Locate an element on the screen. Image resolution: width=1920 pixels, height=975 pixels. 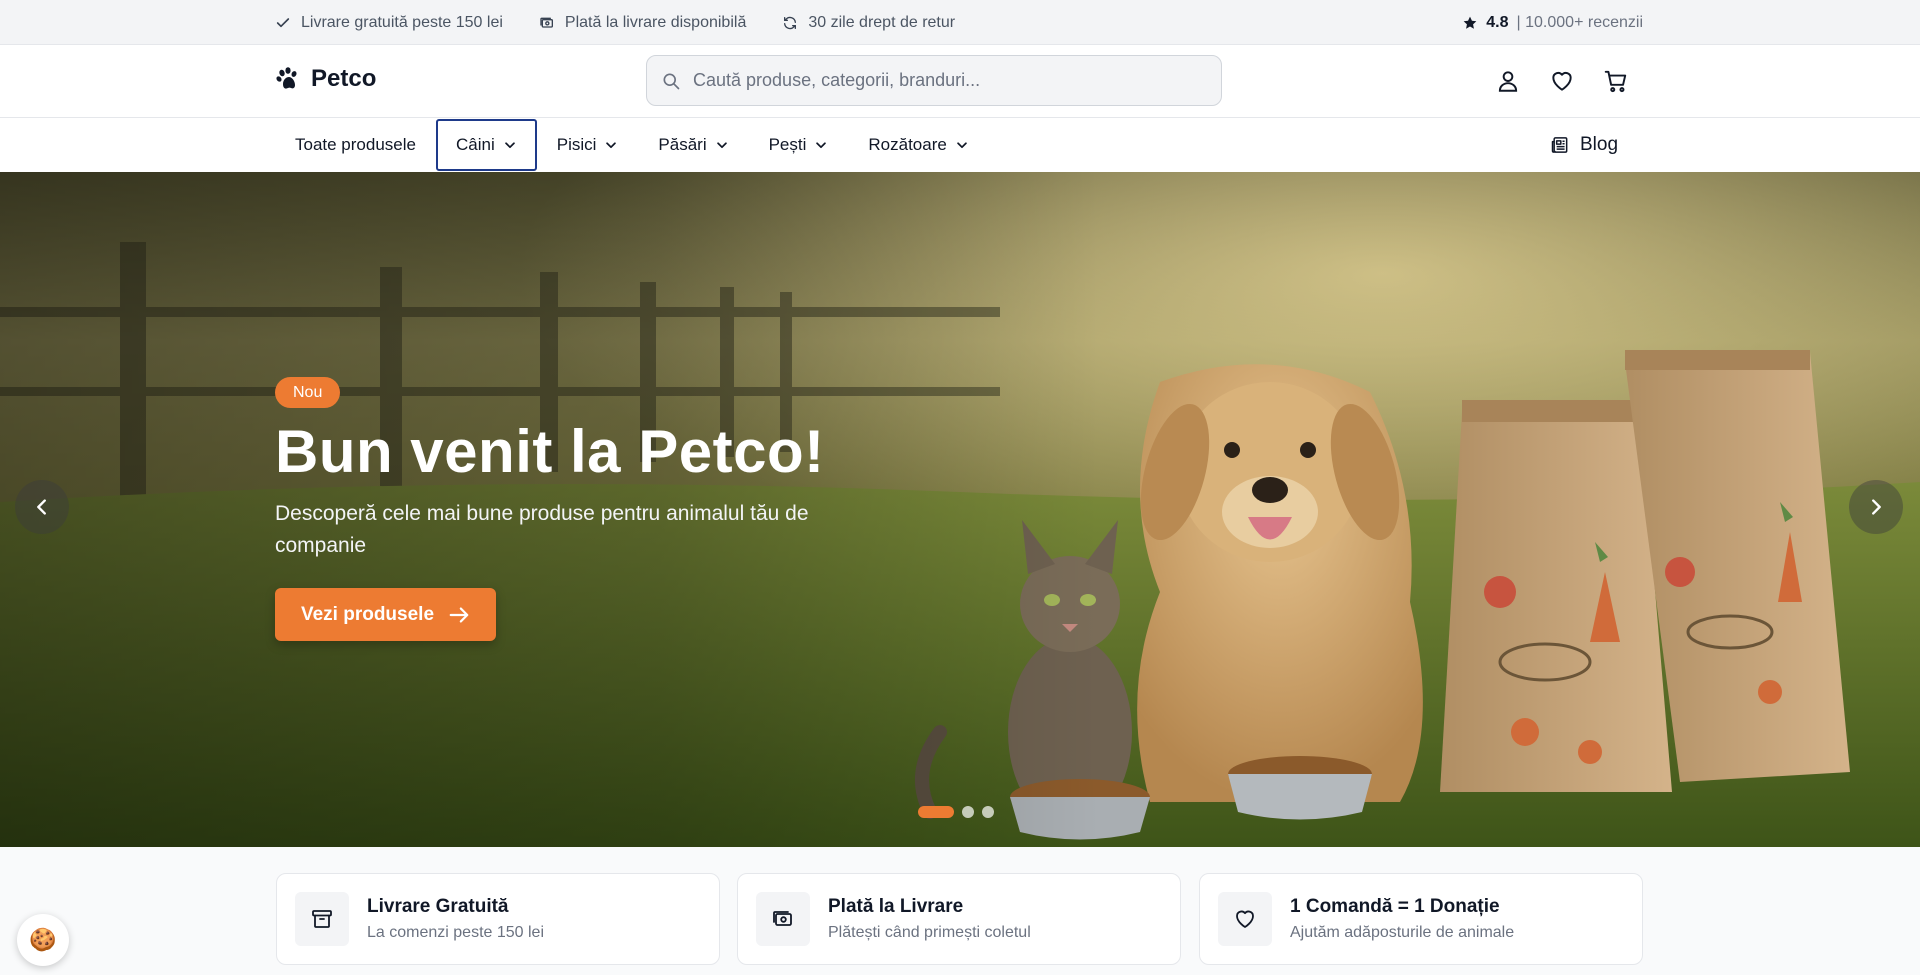
nav-item-all-products: Toate produsele is located at coordinates (355, 145).